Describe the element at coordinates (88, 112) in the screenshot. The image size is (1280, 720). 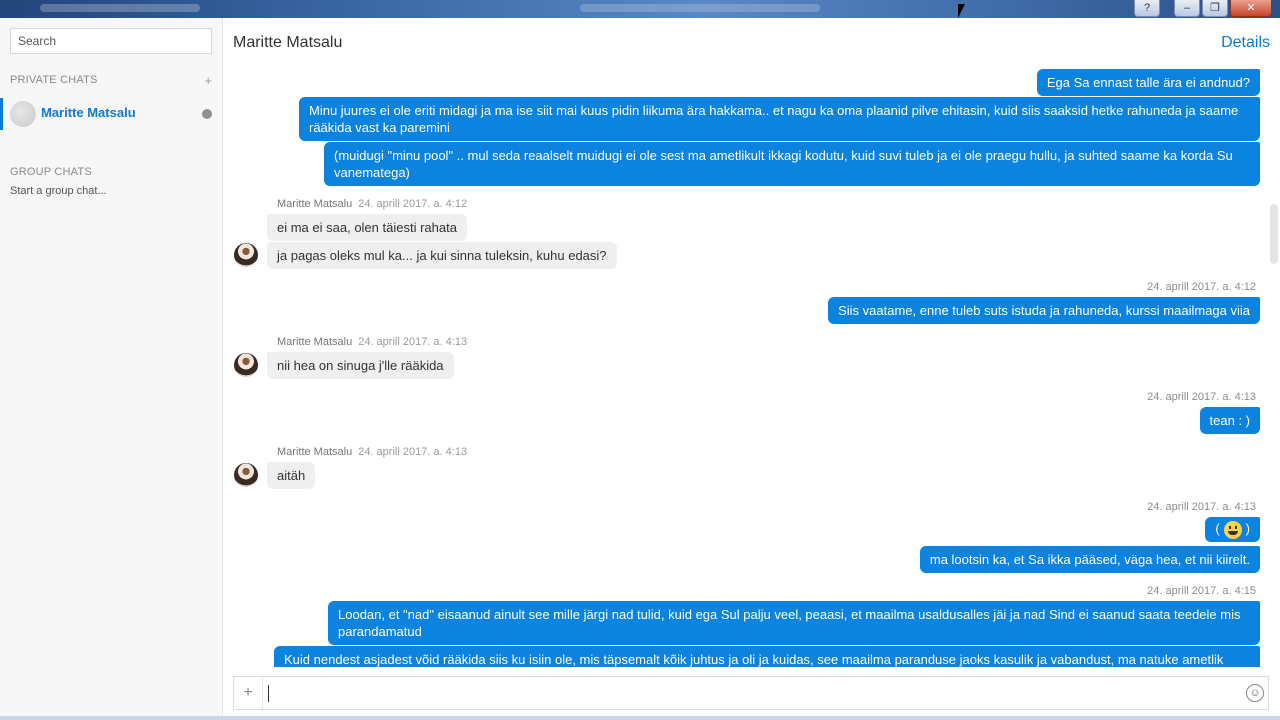
I see `chat-item-name: Maritte Matsalu` at that location.